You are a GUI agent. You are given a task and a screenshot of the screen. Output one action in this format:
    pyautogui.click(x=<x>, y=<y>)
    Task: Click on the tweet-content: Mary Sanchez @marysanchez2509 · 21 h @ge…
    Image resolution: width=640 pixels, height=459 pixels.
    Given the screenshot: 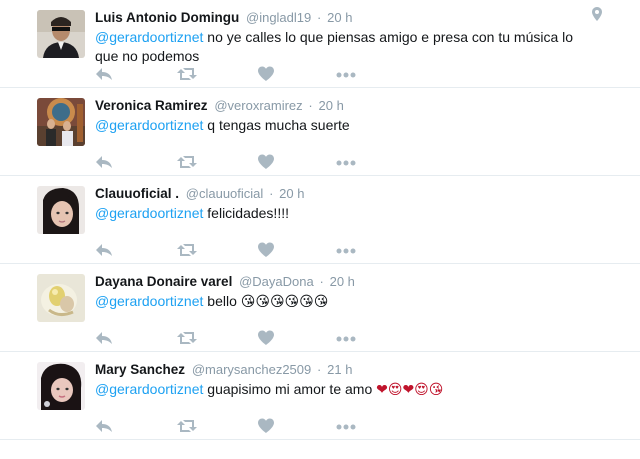 What is the action you would take?
    pyautogui.click(x=352, y=380)
    